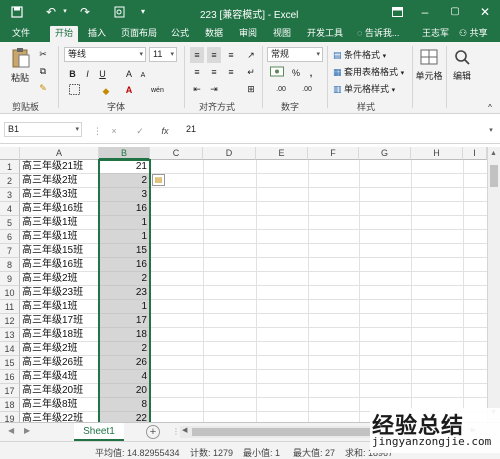 The image size is (500, 459). Describe the element at coordinates (124, 321) in the screenshot. I see `cell-b: 17` at that location.